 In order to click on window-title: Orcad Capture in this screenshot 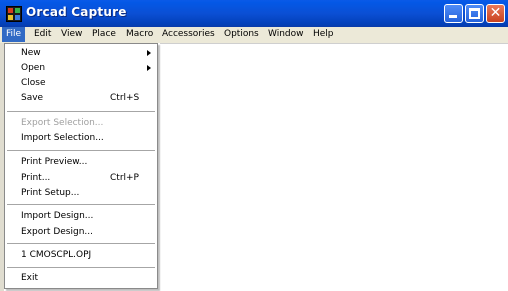, I will do `click(76, 12)`.